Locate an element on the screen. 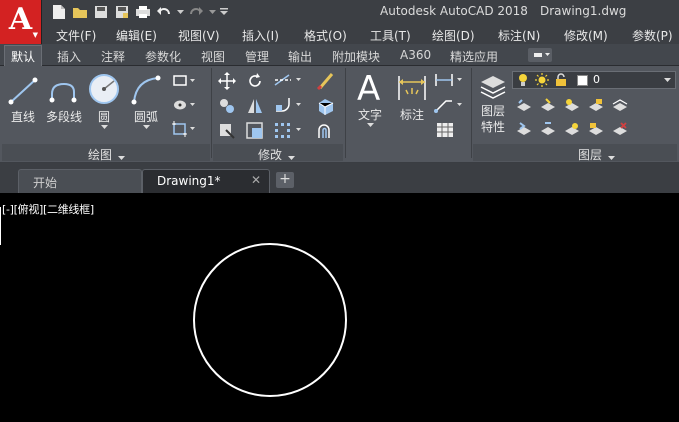  draw-panel-title: 绘图 is located at coordinates (100, 155).